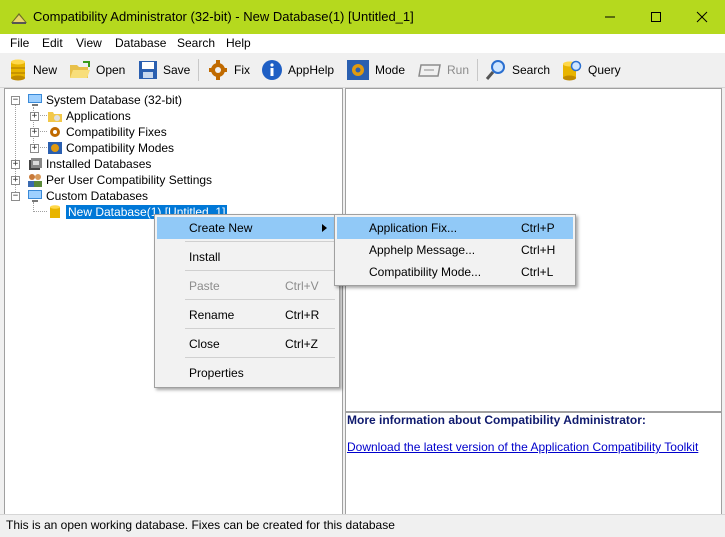  What do you see at coordinates (35, 180) in the screenshot?
I see `users-icon` at bounding box center [35, 180].